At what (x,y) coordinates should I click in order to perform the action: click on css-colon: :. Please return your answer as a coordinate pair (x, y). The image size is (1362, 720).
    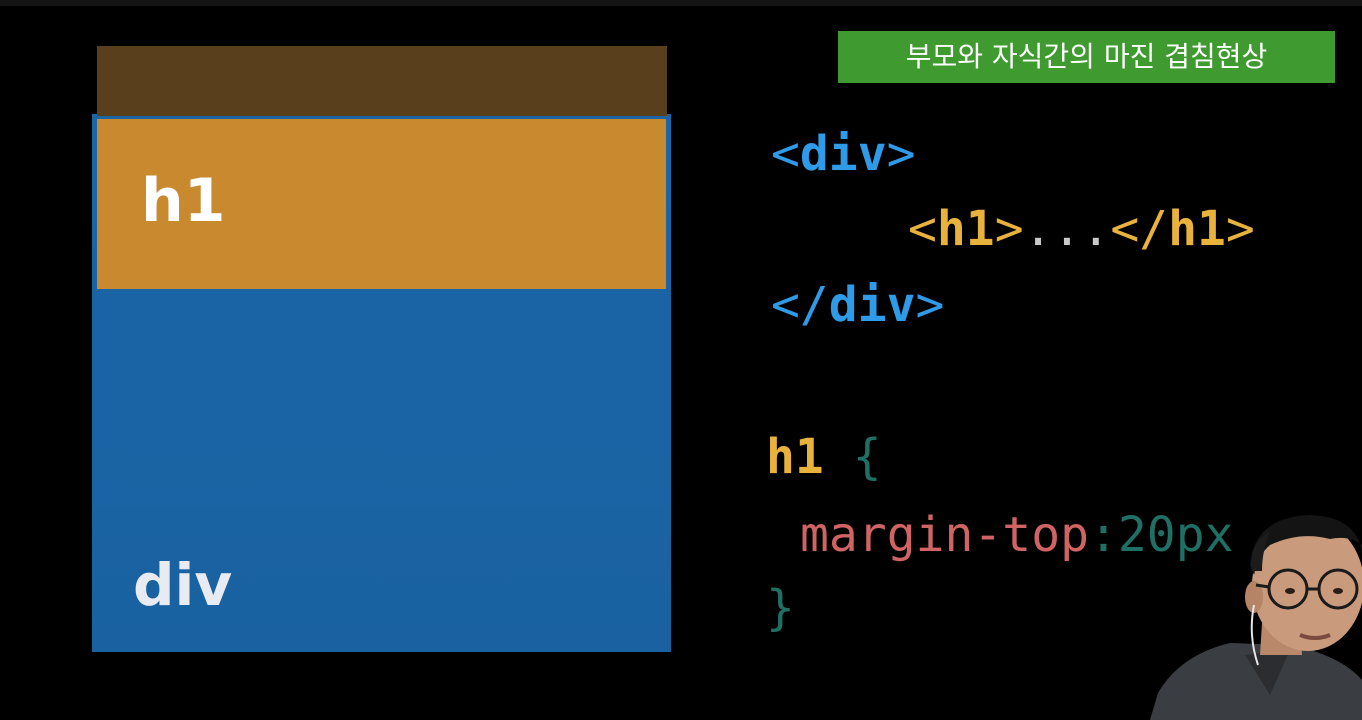
    Looking at the image, I should click on (1103, 535).